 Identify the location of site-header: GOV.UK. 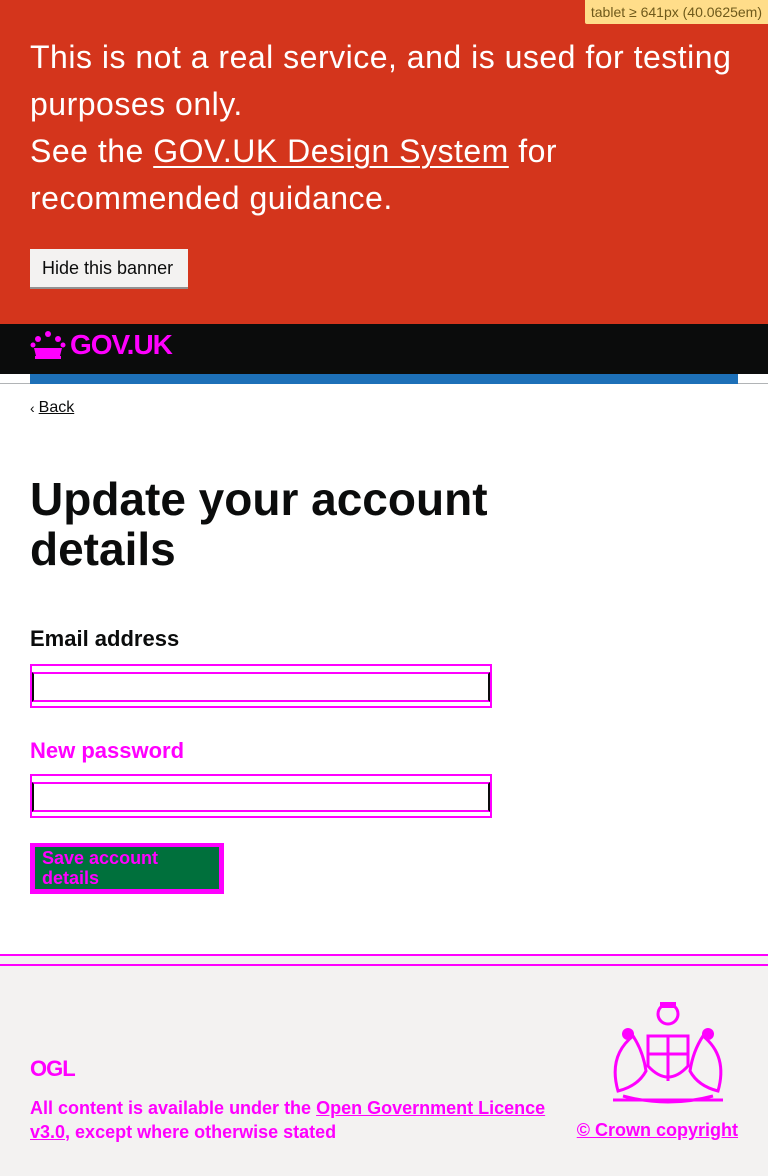
(384, 354).